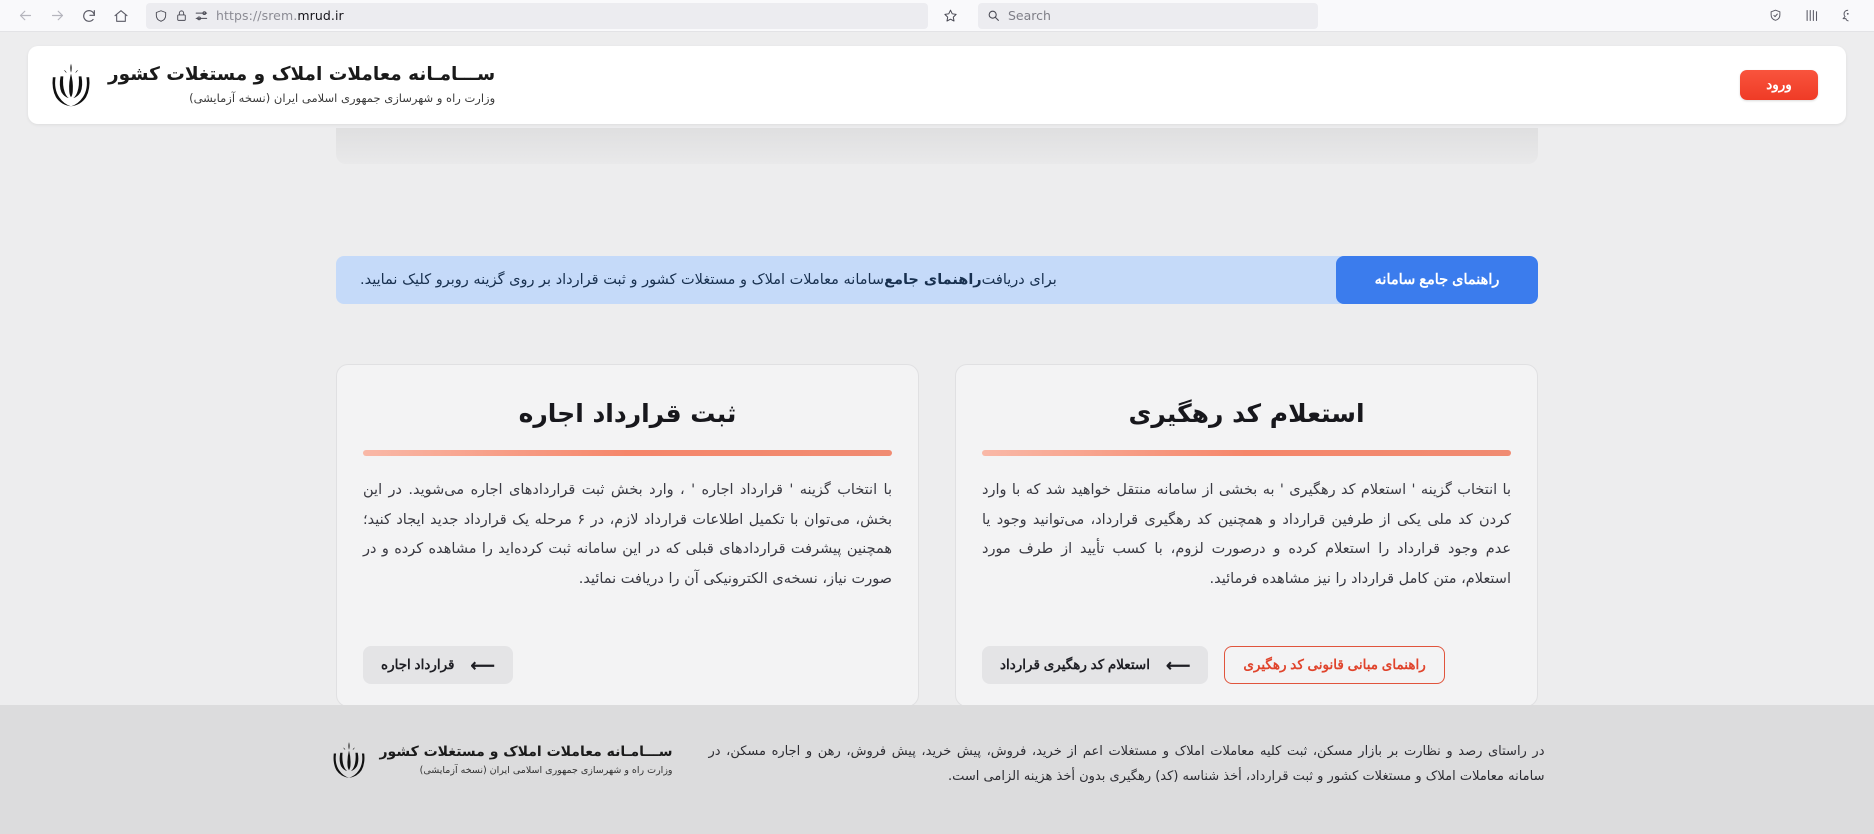  I want to click on tracking-code-inquiry-button-label: استعلام کد رهگیری قرارداد, so click(1075, 664).